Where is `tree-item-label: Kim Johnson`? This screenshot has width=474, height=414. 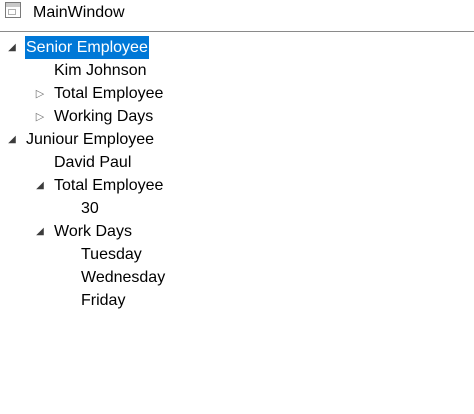 tree-item-label: Kim Johnson is located at coordinates (100, 70).